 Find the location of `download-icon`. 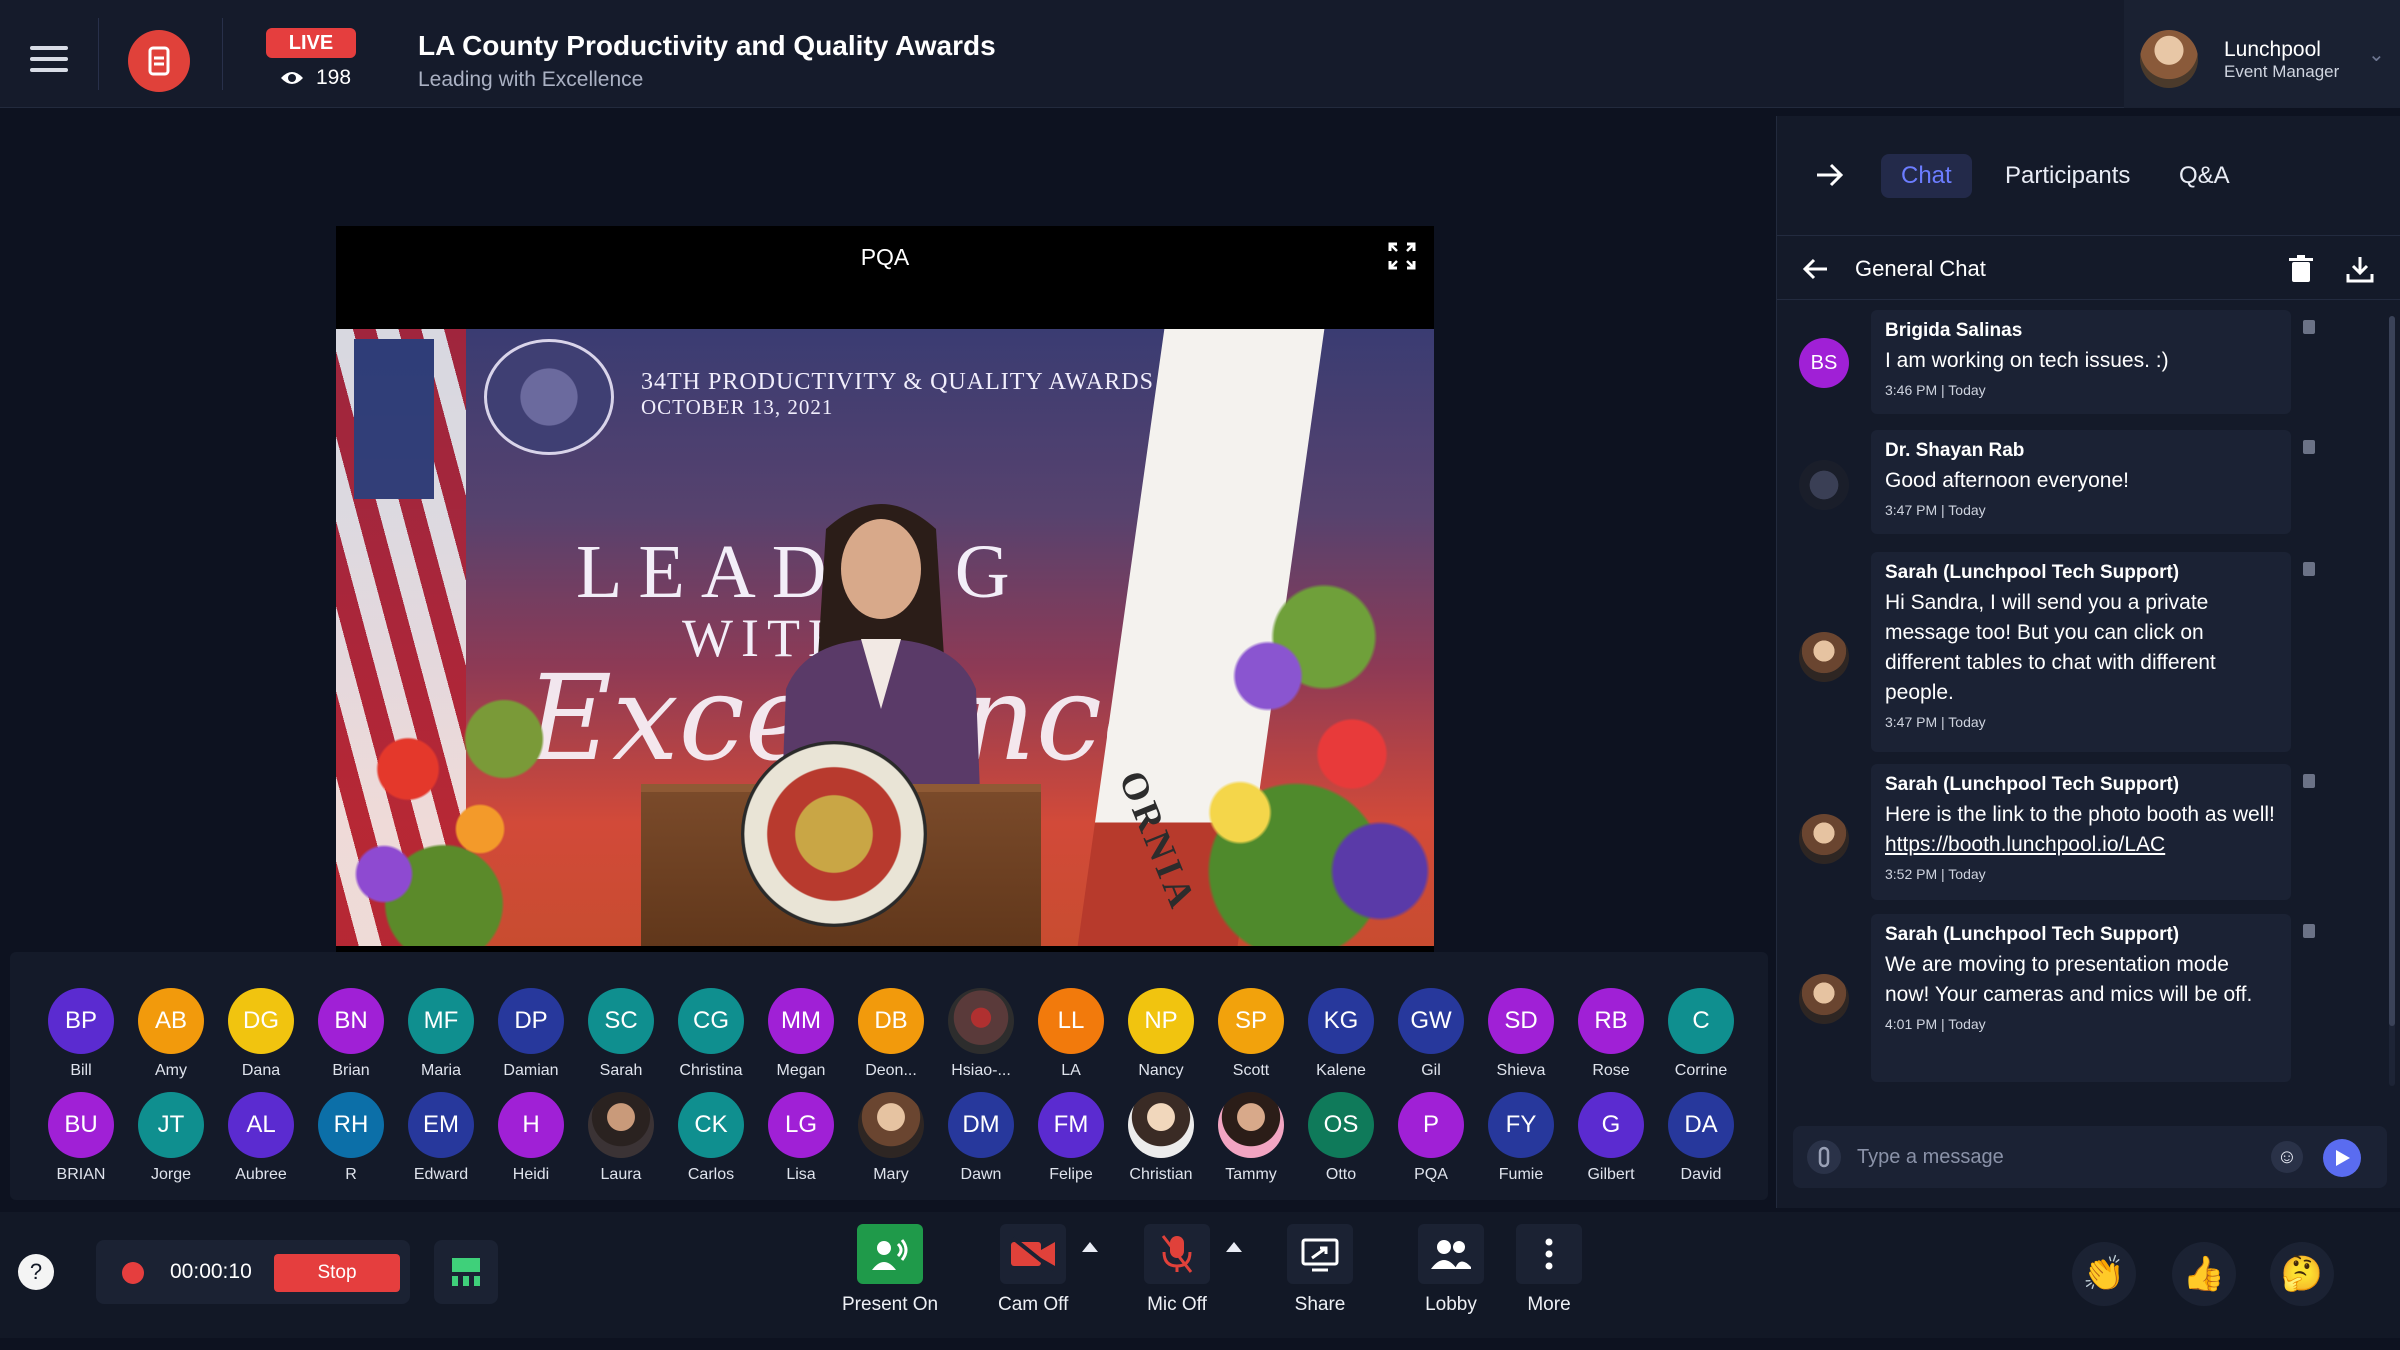

download-icon is located at coordinates (2360, 269).